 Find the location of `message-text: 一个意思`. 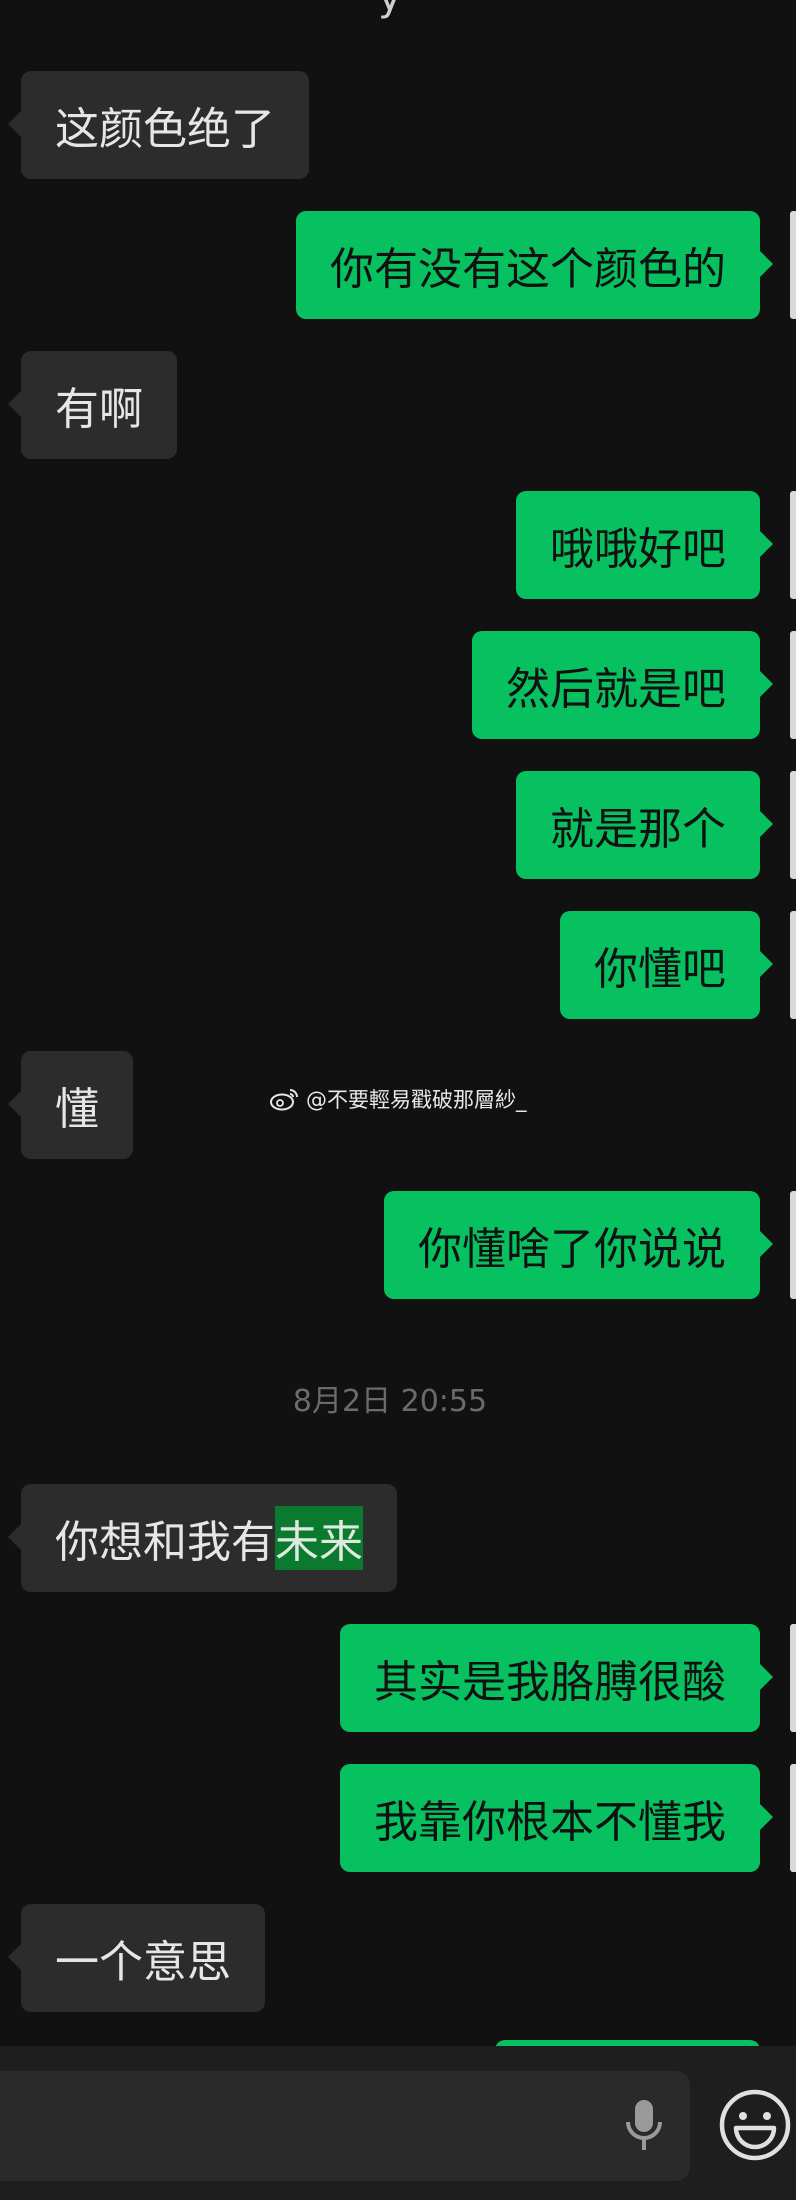

message-text: 一个意思 is located at coordinates (143, 1962).